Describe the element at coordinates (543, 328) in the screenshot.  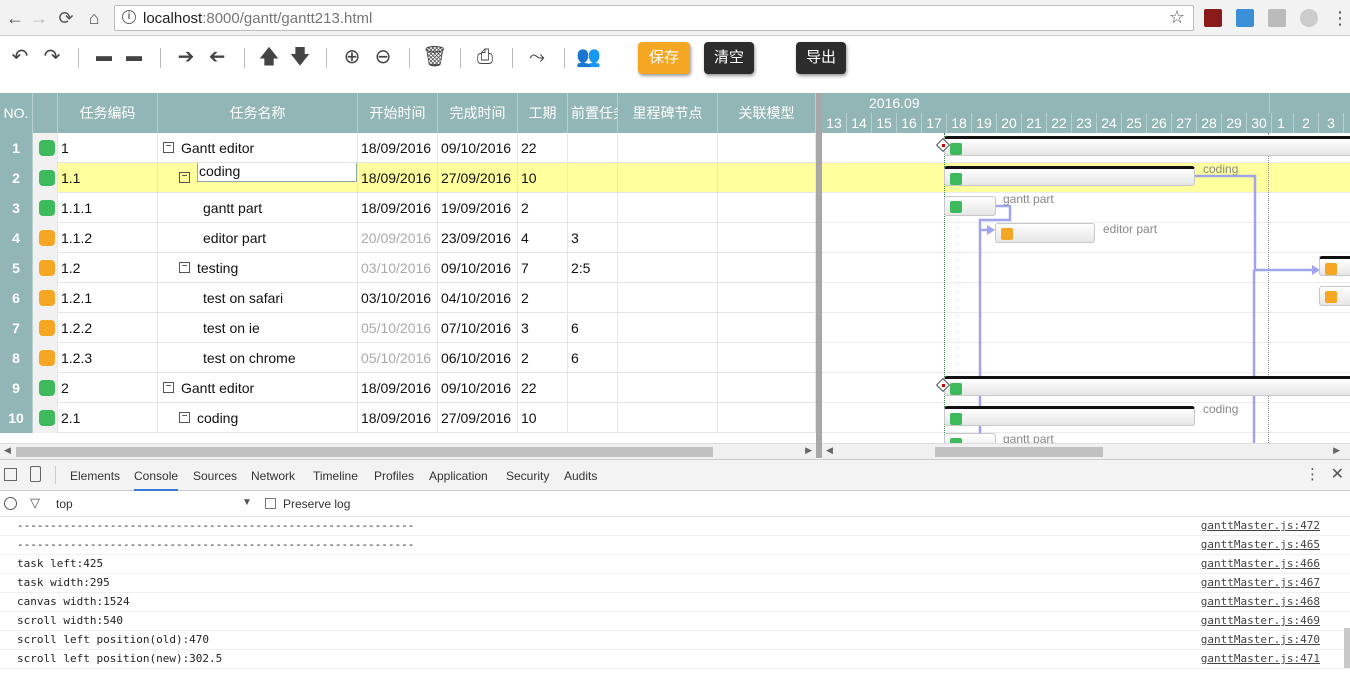
I see `duration: 3` at that location.